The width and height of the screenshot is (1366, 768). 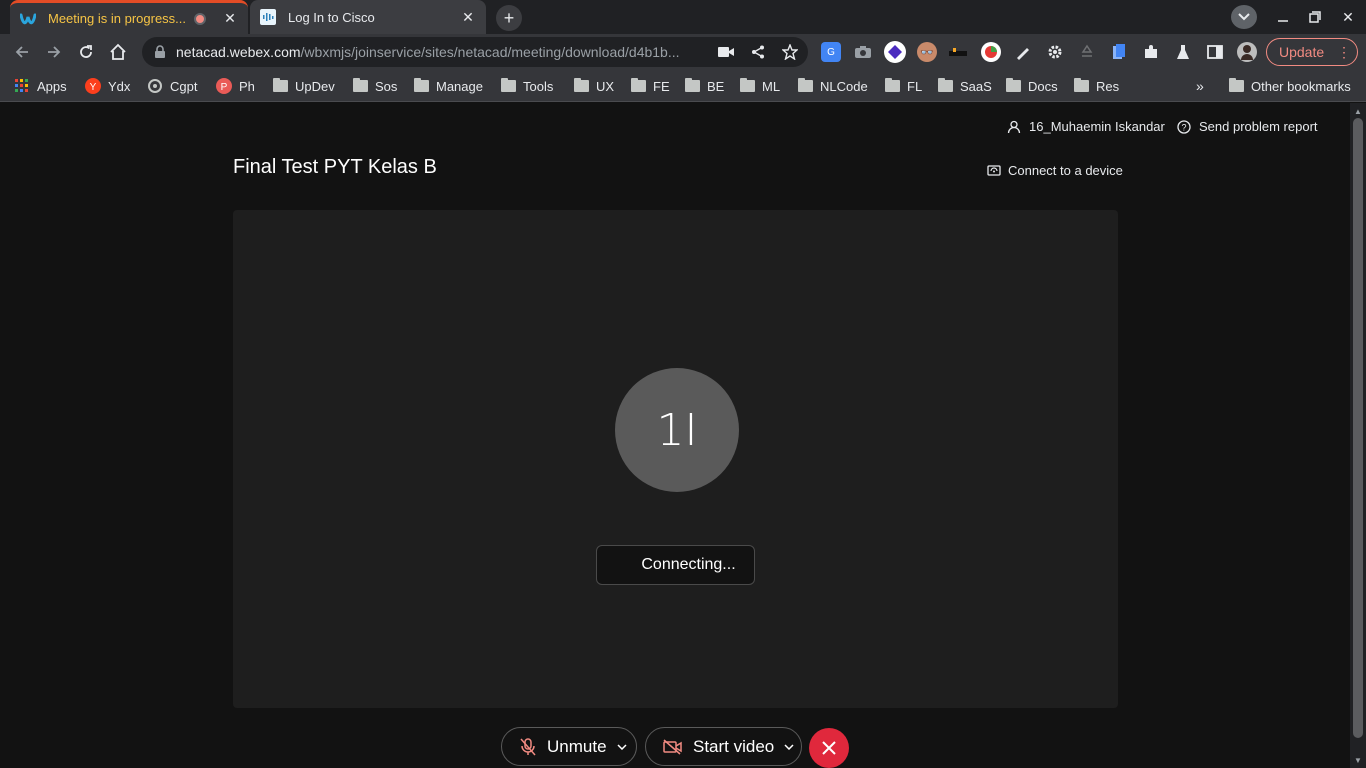 I want to click on cisco-icon, so click(x=268, y=17).